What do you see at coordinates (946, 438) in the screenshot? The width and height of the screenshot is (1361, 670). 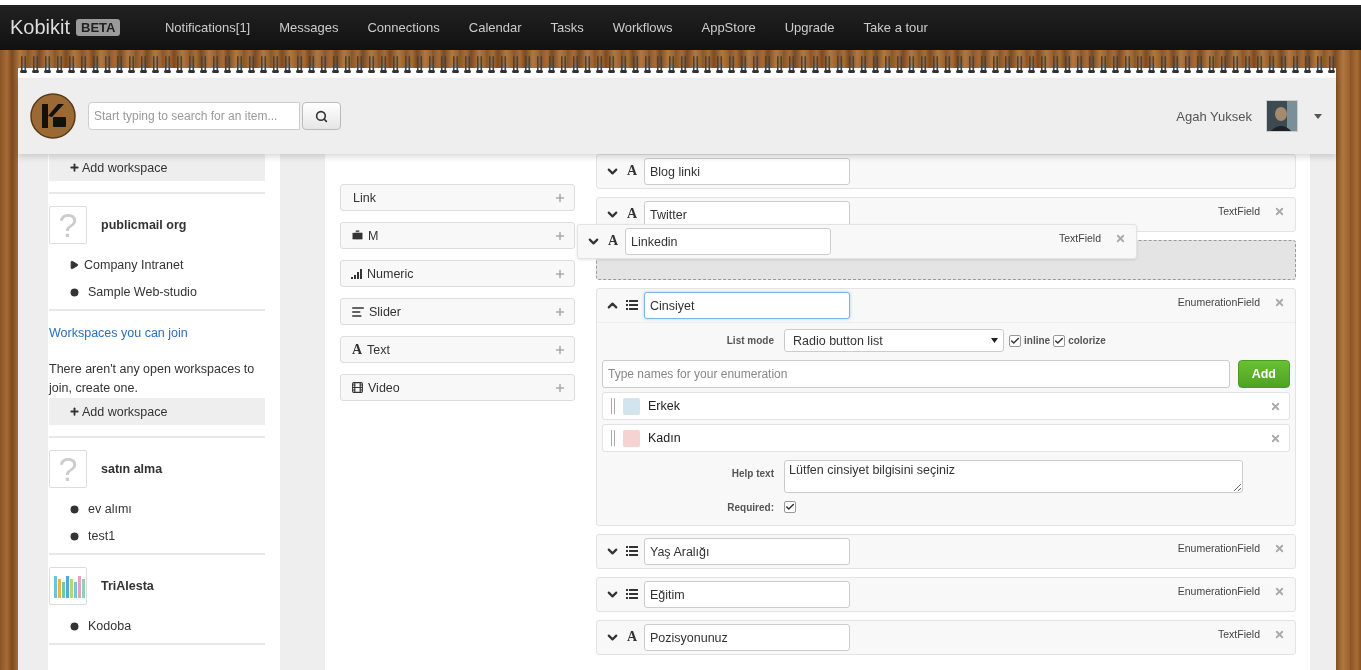 I see `enumeration-option: Kadın` at bounding box center [946, 438].